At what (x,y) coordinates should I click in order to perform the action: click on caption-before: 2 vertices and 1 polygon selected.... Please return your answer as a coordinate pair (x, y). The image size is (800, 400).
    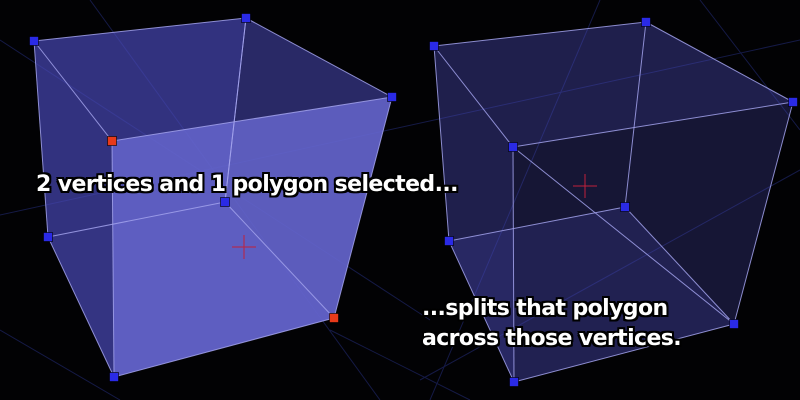
    Looking at the image, I should click on (247, 184).